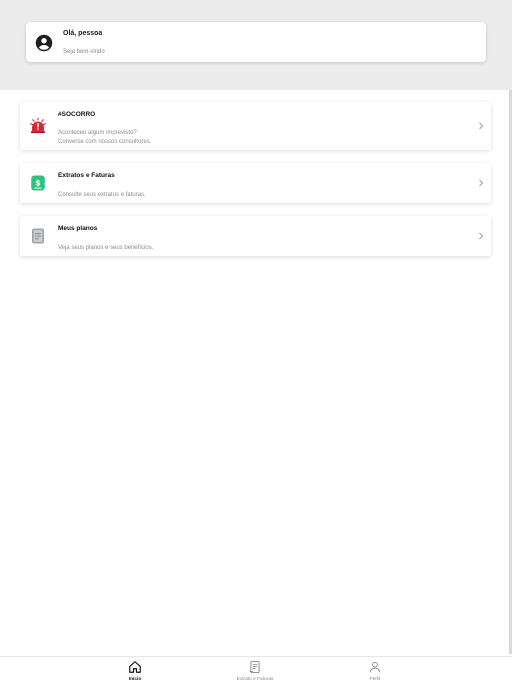 The width and height of the screenshot is (512, 684). What do you see at coordinates (38, 236) in the screenshot?
I see `document-icon` at bounding box center [38, 236].